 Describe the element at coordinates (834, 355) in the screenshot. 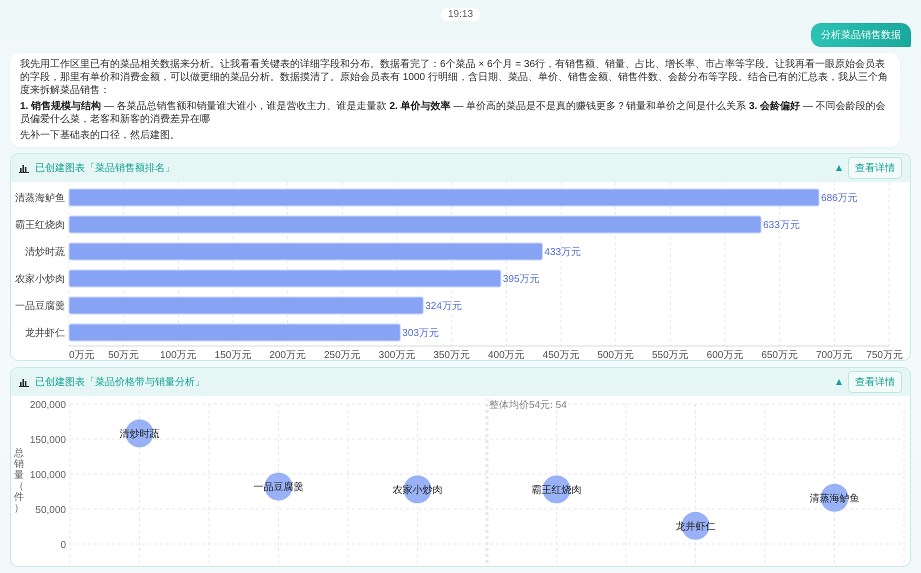

I see `axis-tick-label: 700万元` at that location.